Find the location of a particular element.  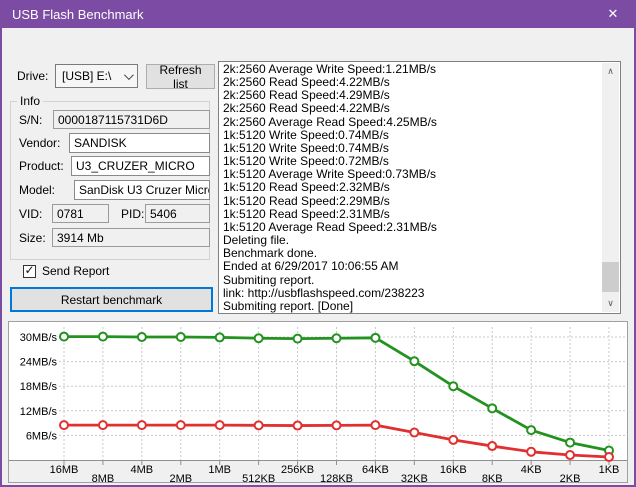

svg-text: 4KB is located at coordinates (531, 470).